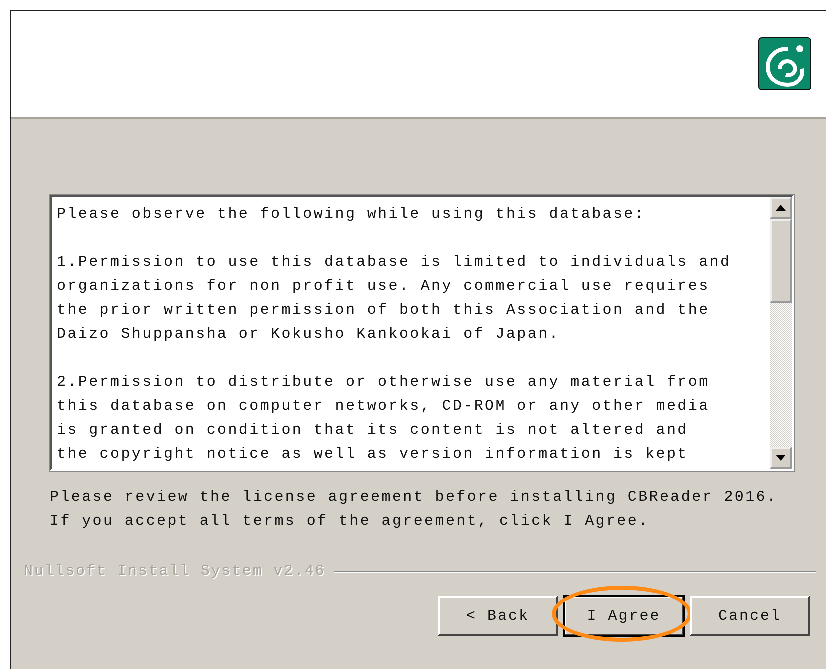  What do you see at coordinates (498, 616) in the screenshot?
I see `dialog-button: < Back` at bounding box center [498, 616].